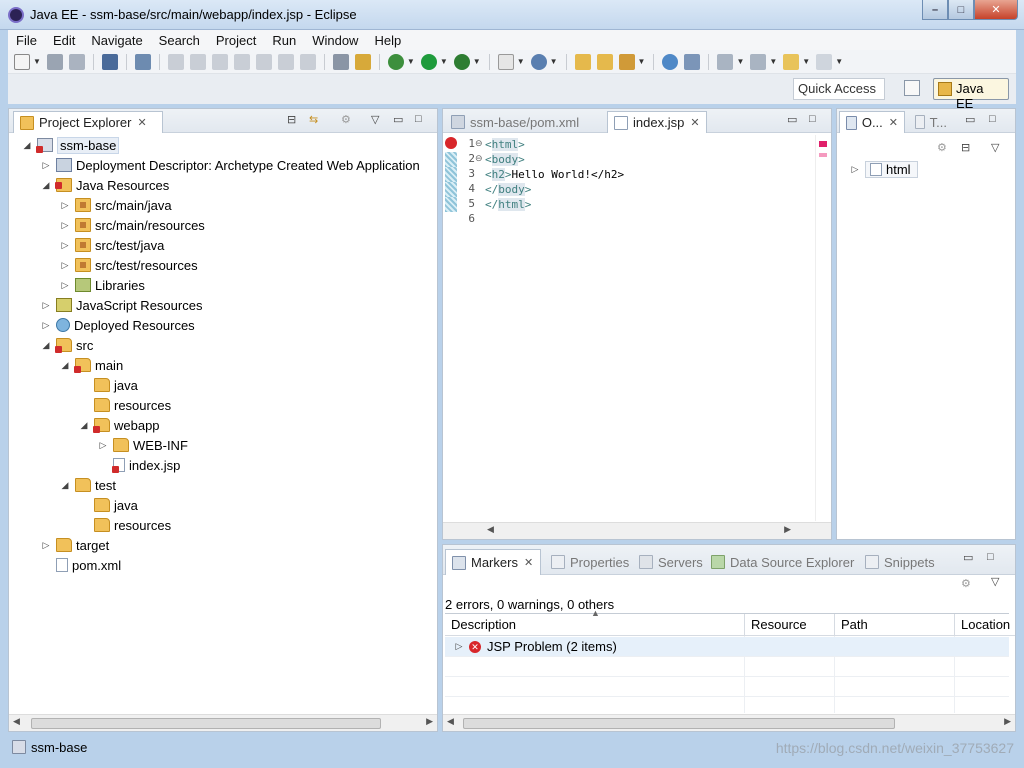  What do you see at coordinates (883, 169) in the screenshot?
I see `outline-node-html: ▷ html` at bounding box center [883, 169].